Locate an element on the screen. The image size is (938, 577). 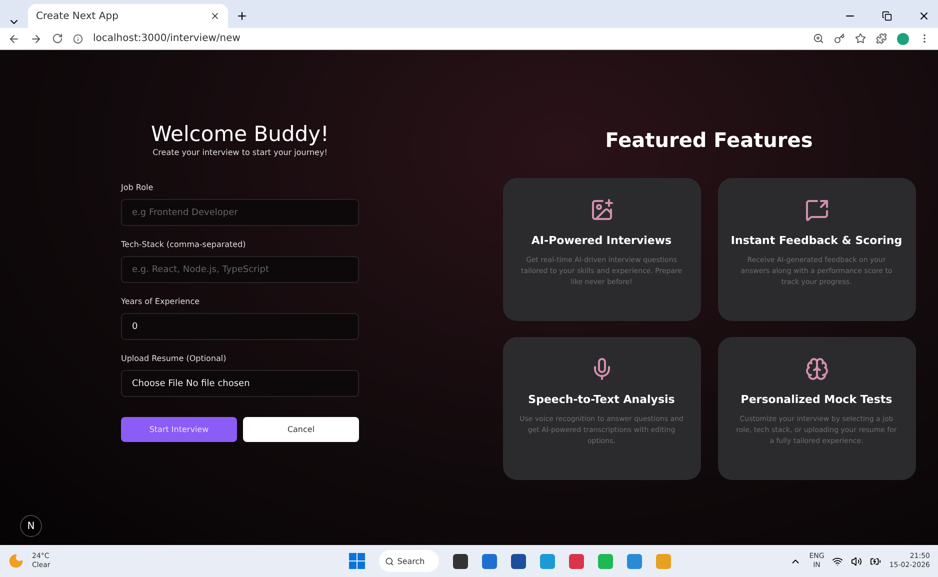
card-title: Personalized Mock Tests is located at coordinates (816, 399).